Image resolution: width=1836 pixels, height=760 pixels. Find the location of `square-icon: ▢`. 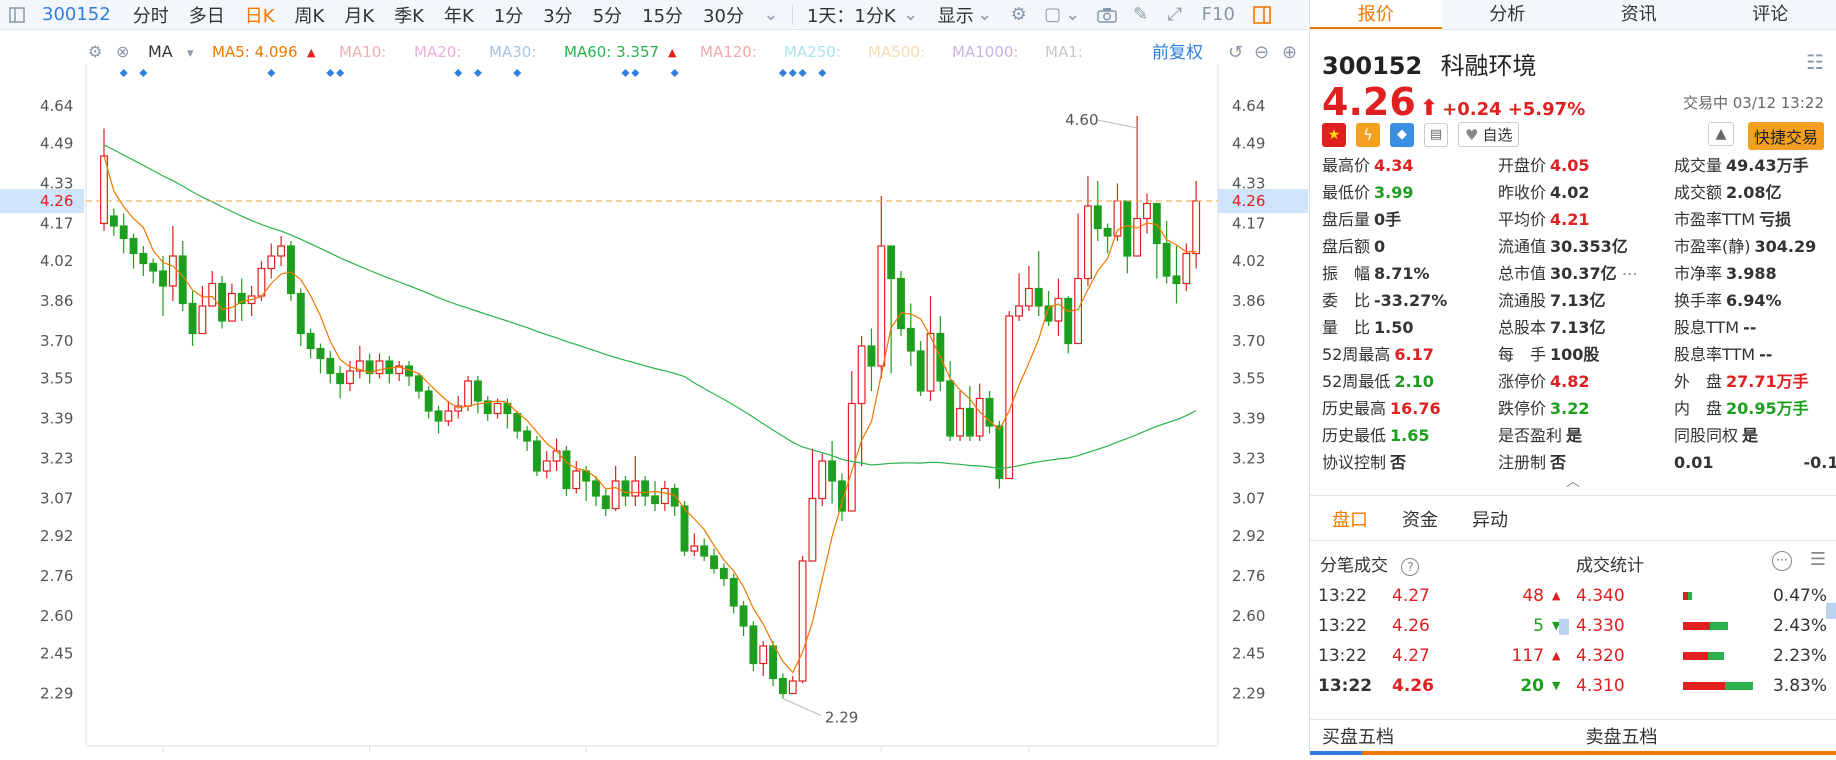

square-icon: ▢ is located at coordinates (1053, 15).